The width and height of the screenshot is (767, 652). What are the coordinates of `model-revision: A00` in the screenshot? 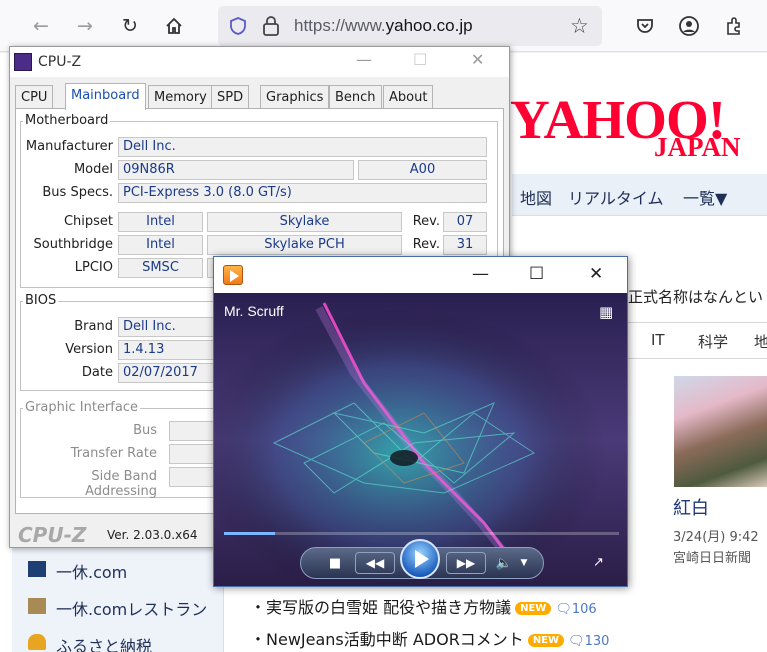 It's located at (422, 170).